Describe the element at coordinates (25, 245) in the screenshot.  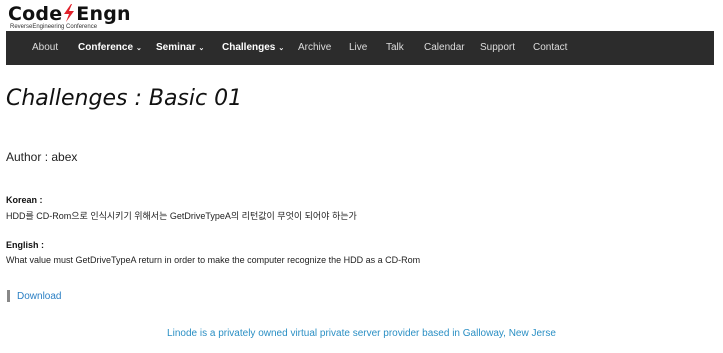
I see `english-label: English :` at that location.